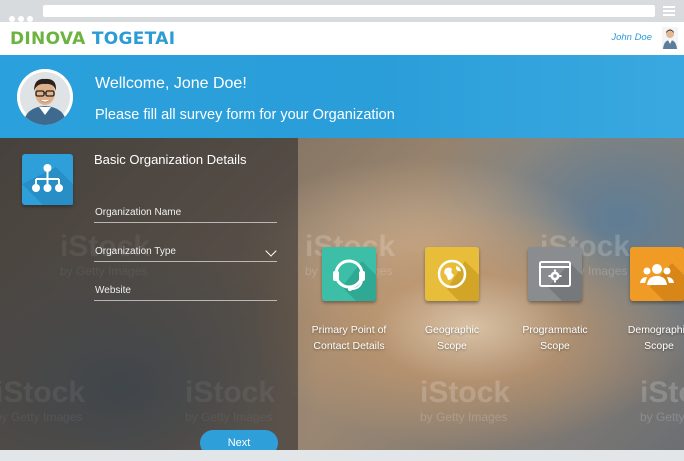 The image size is (684, 461). I want to click on field-placeholder: Website, so click(113, 290).